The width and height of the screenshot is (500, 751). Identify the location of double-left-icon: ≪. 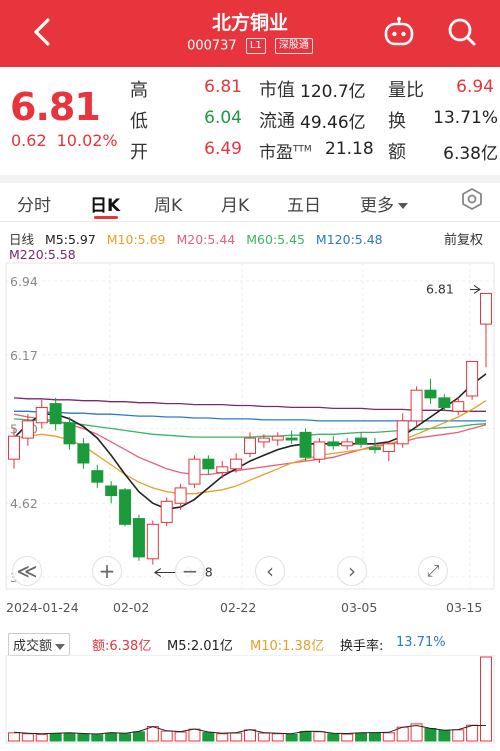
(27, 571).